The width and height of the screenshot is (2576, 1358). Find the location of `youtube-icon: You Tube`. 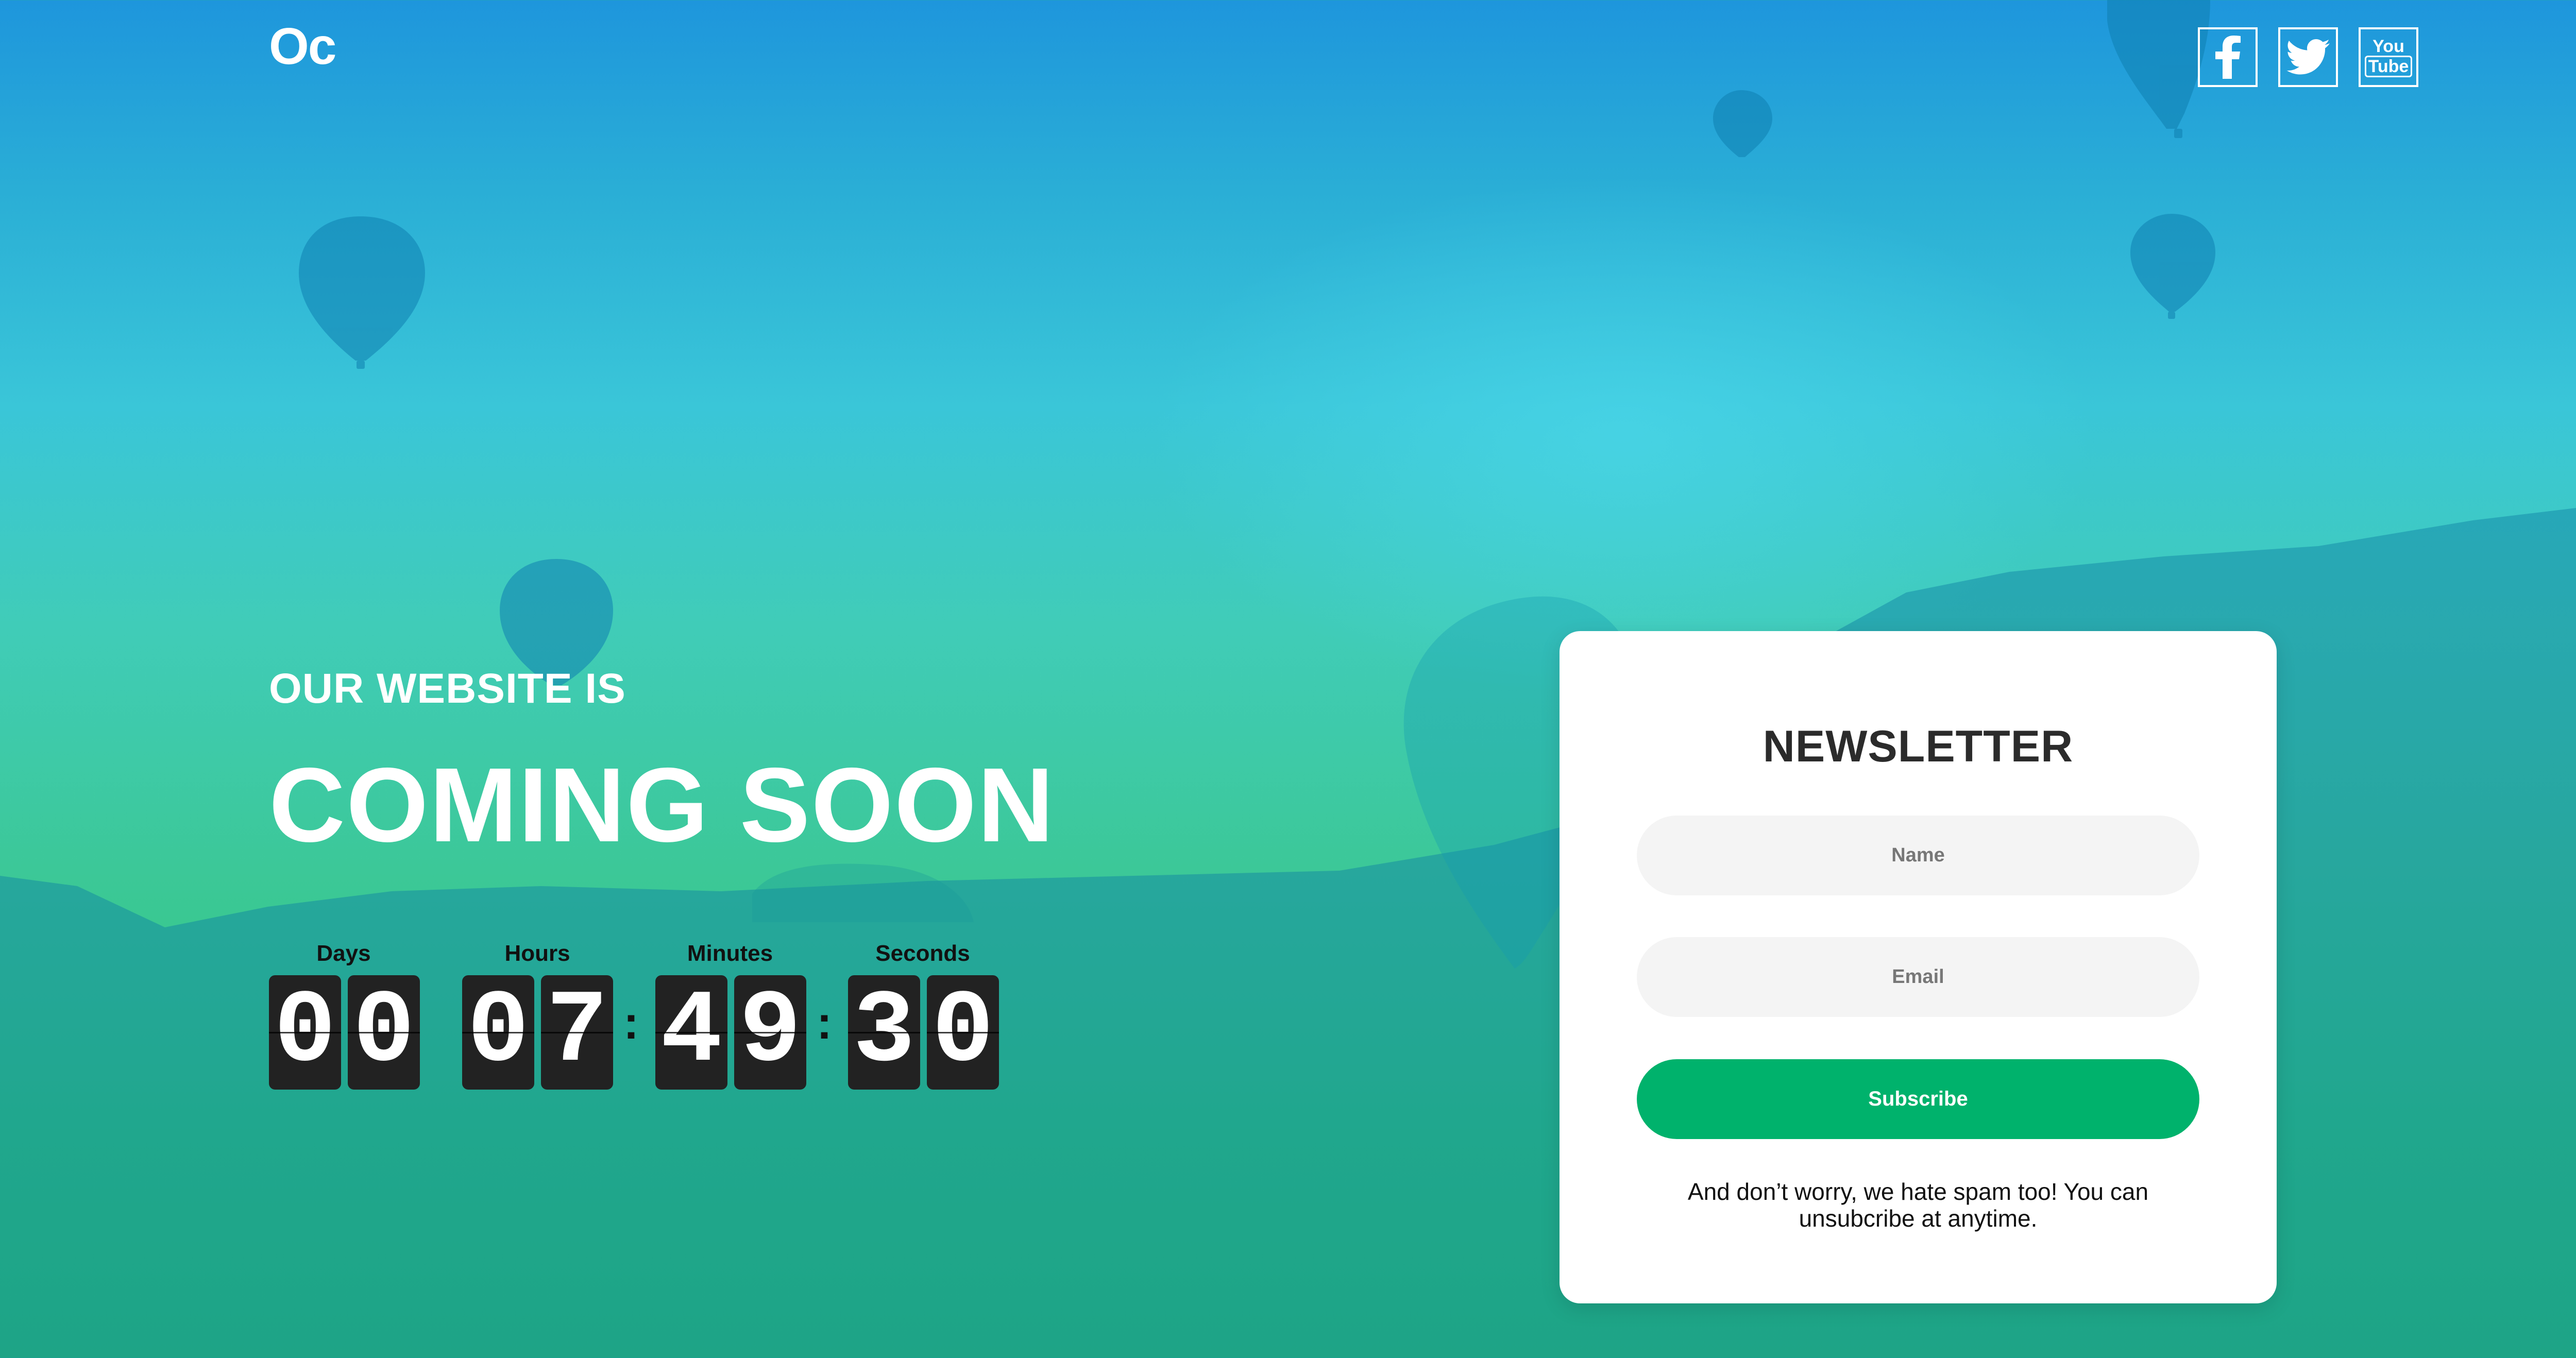

youtube-icon: You Tube is located at coordinates (2388, 57).